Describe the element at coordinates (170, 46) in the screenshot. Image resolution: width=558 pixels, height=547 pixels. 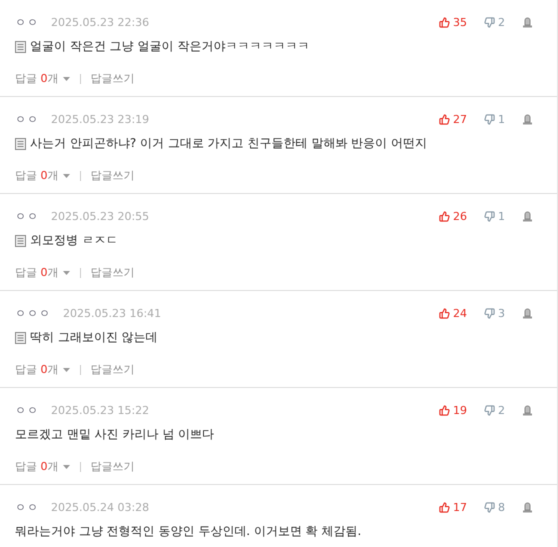
I see `comment-text: 얼굴이 작은건 그냥 얼굴이 작은거야ㅋㅋㅋㅋㅋㅋㅋ` at that location.